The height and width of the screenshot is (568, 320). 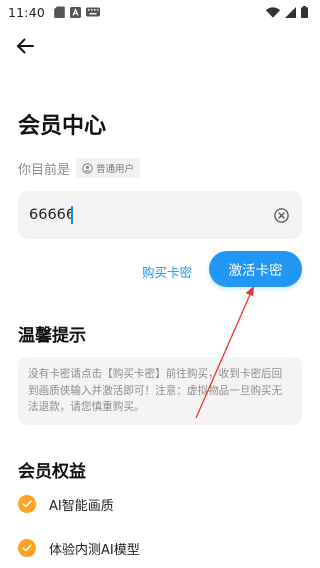 I want to click on buy-card-key-link: 购买卡密, so click(x=167, y=271).